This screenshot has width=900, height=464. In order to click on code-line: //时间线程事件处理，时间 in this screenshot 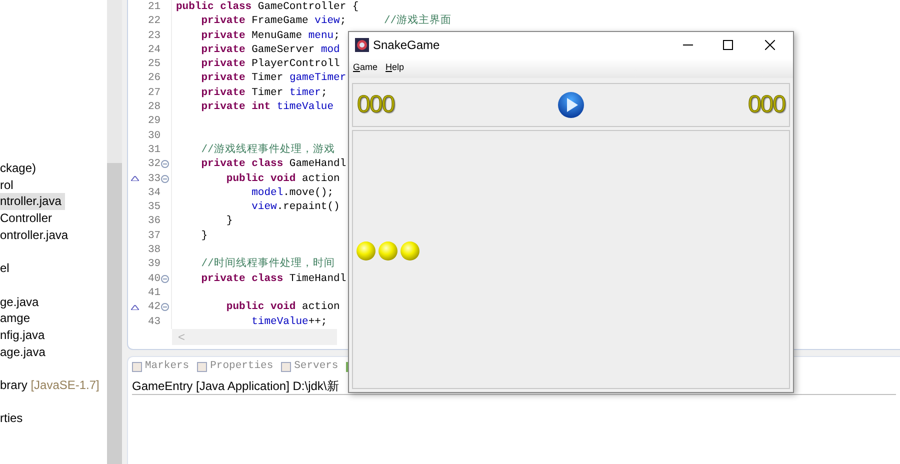, I will do `click(267, 264)`.